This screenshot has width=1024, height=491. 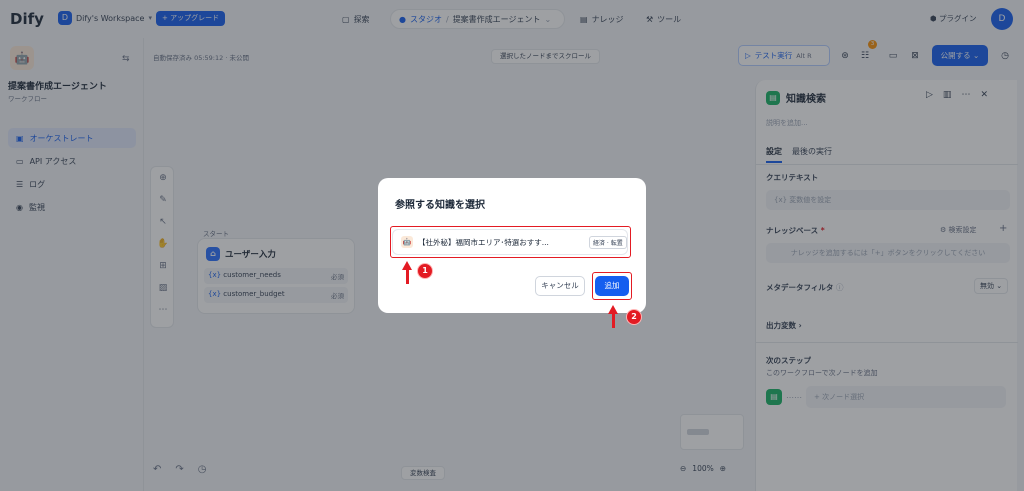 I want to click on dialog-title: 参照する知識を選択, so click(x=440, y=205).